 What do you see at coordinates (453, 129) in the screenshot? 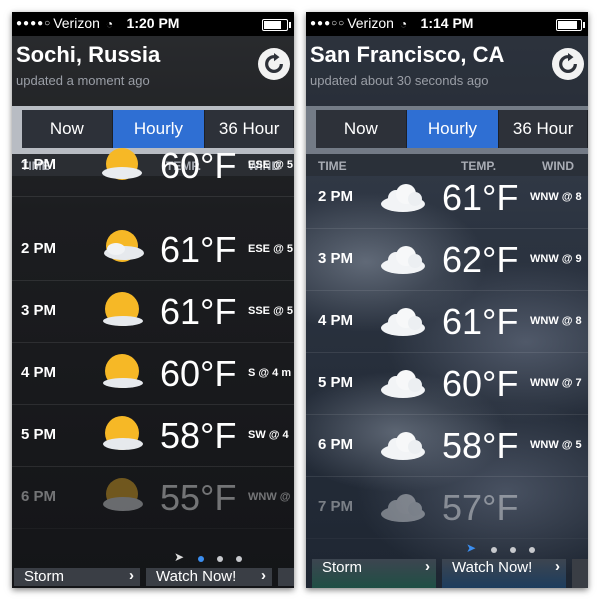
I see `tab-hourly: Hourly` at bounding box center [453, 129].